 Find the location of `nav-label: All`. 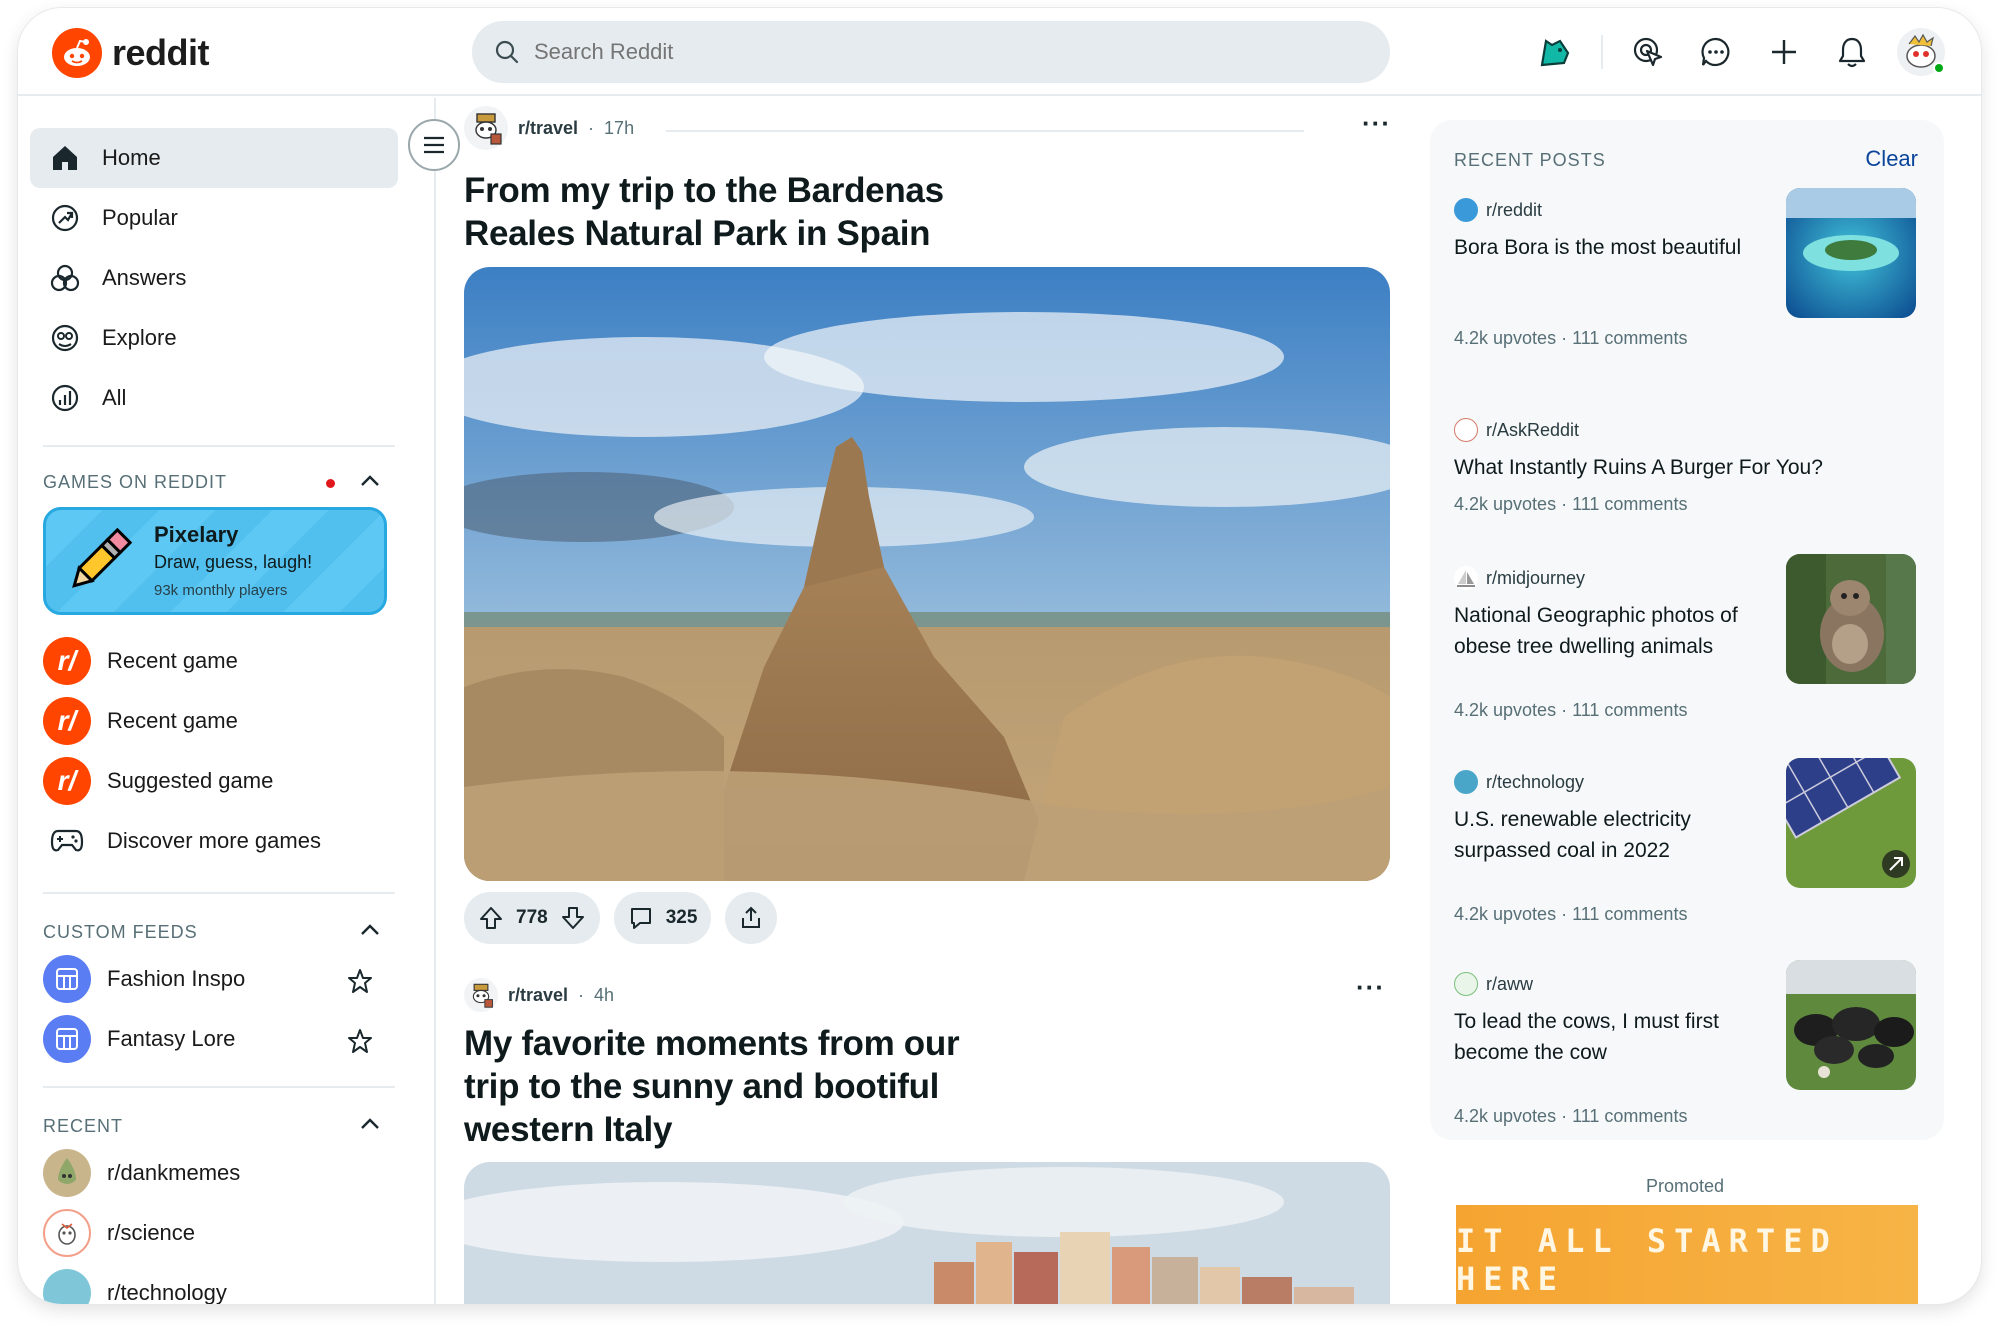

nav-label: All is located at coordinates (114, 397).